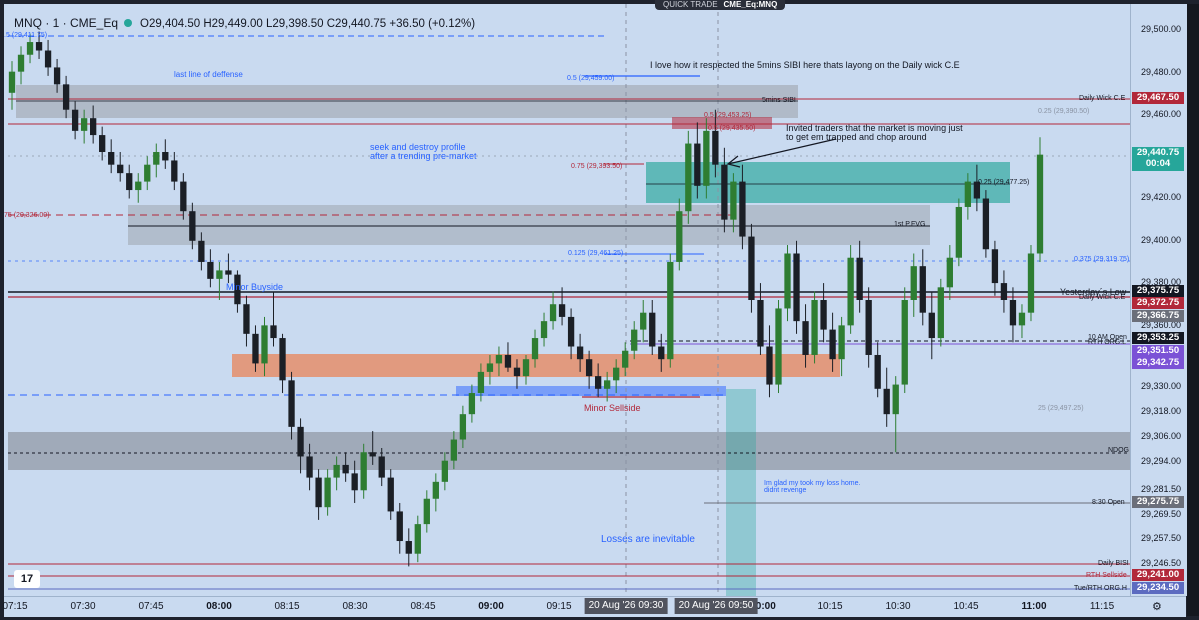 The image size is (1199, 620). Describe the element at coordinates (27, 579) in the screenshot. I see `tradingview-logo: 17` at that location.